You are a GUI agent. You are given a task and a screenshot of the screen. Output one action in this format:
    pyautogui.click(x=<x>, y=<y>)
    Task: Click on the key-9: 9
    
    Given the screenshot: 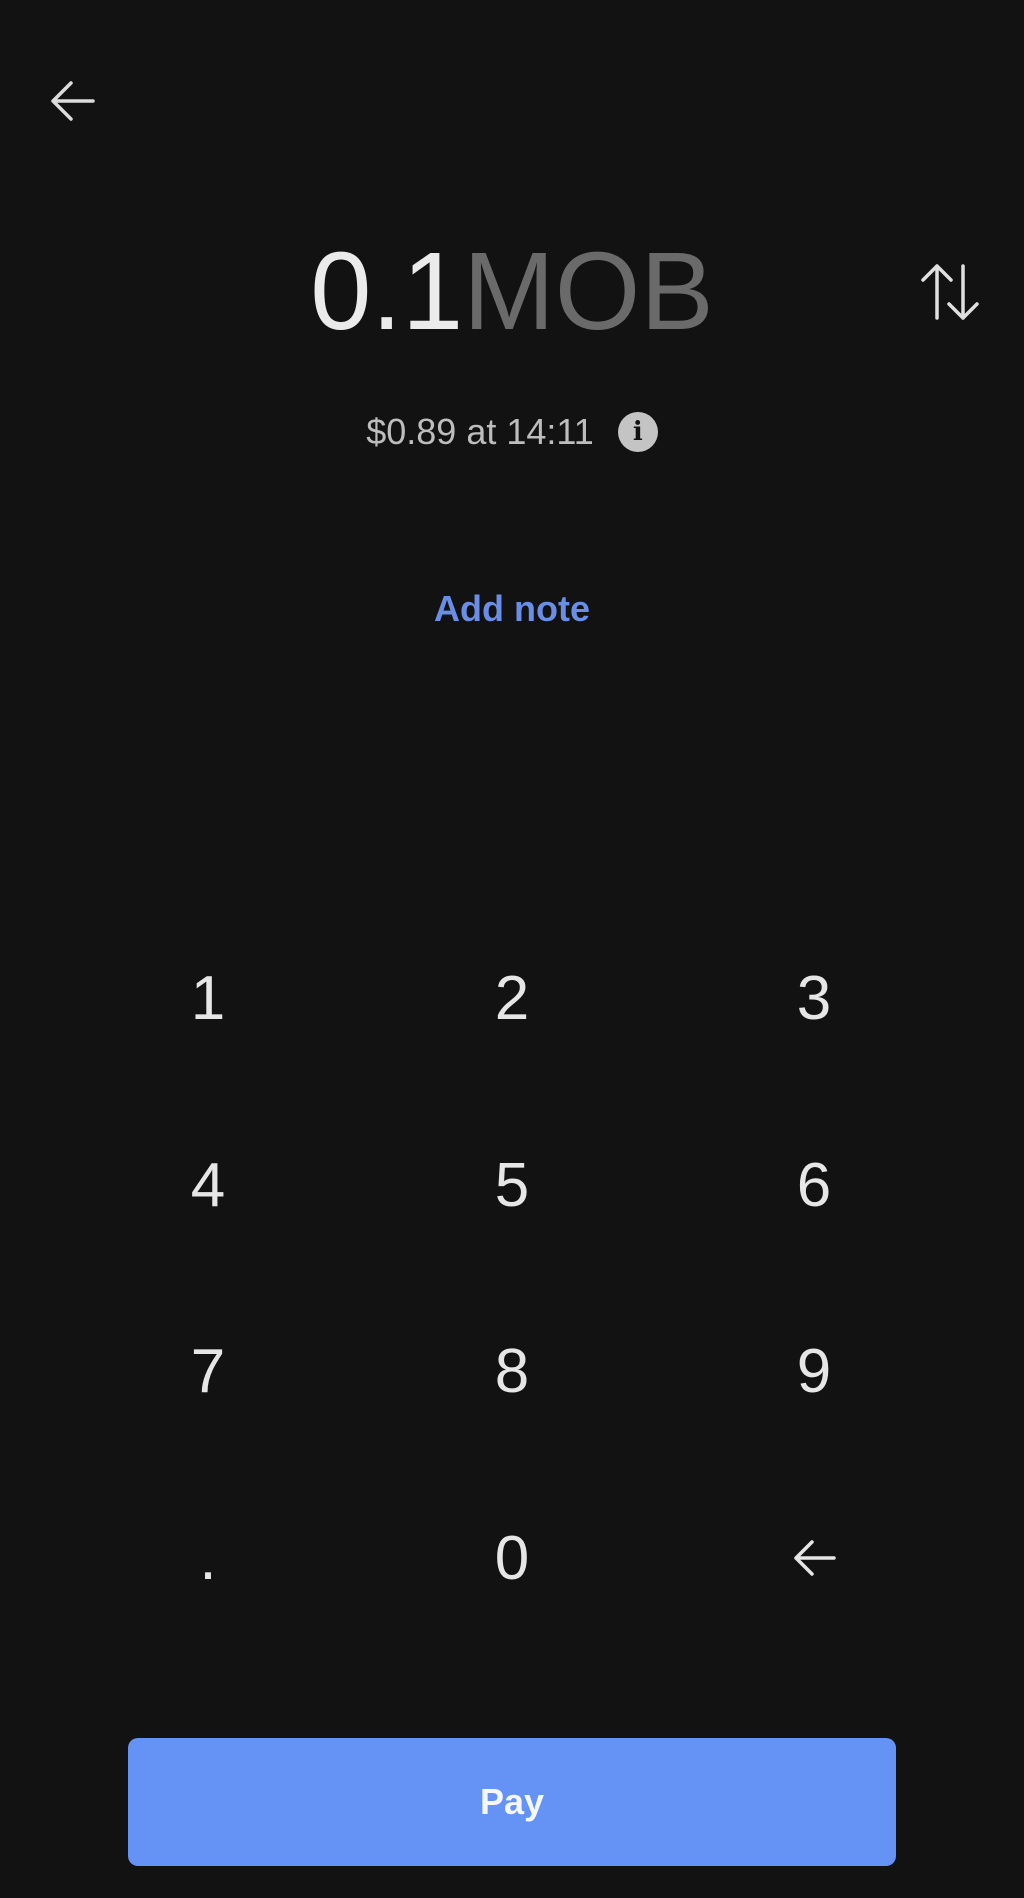 What is the action you would take?
    pyautogui.click(x=814, y=1371)
    